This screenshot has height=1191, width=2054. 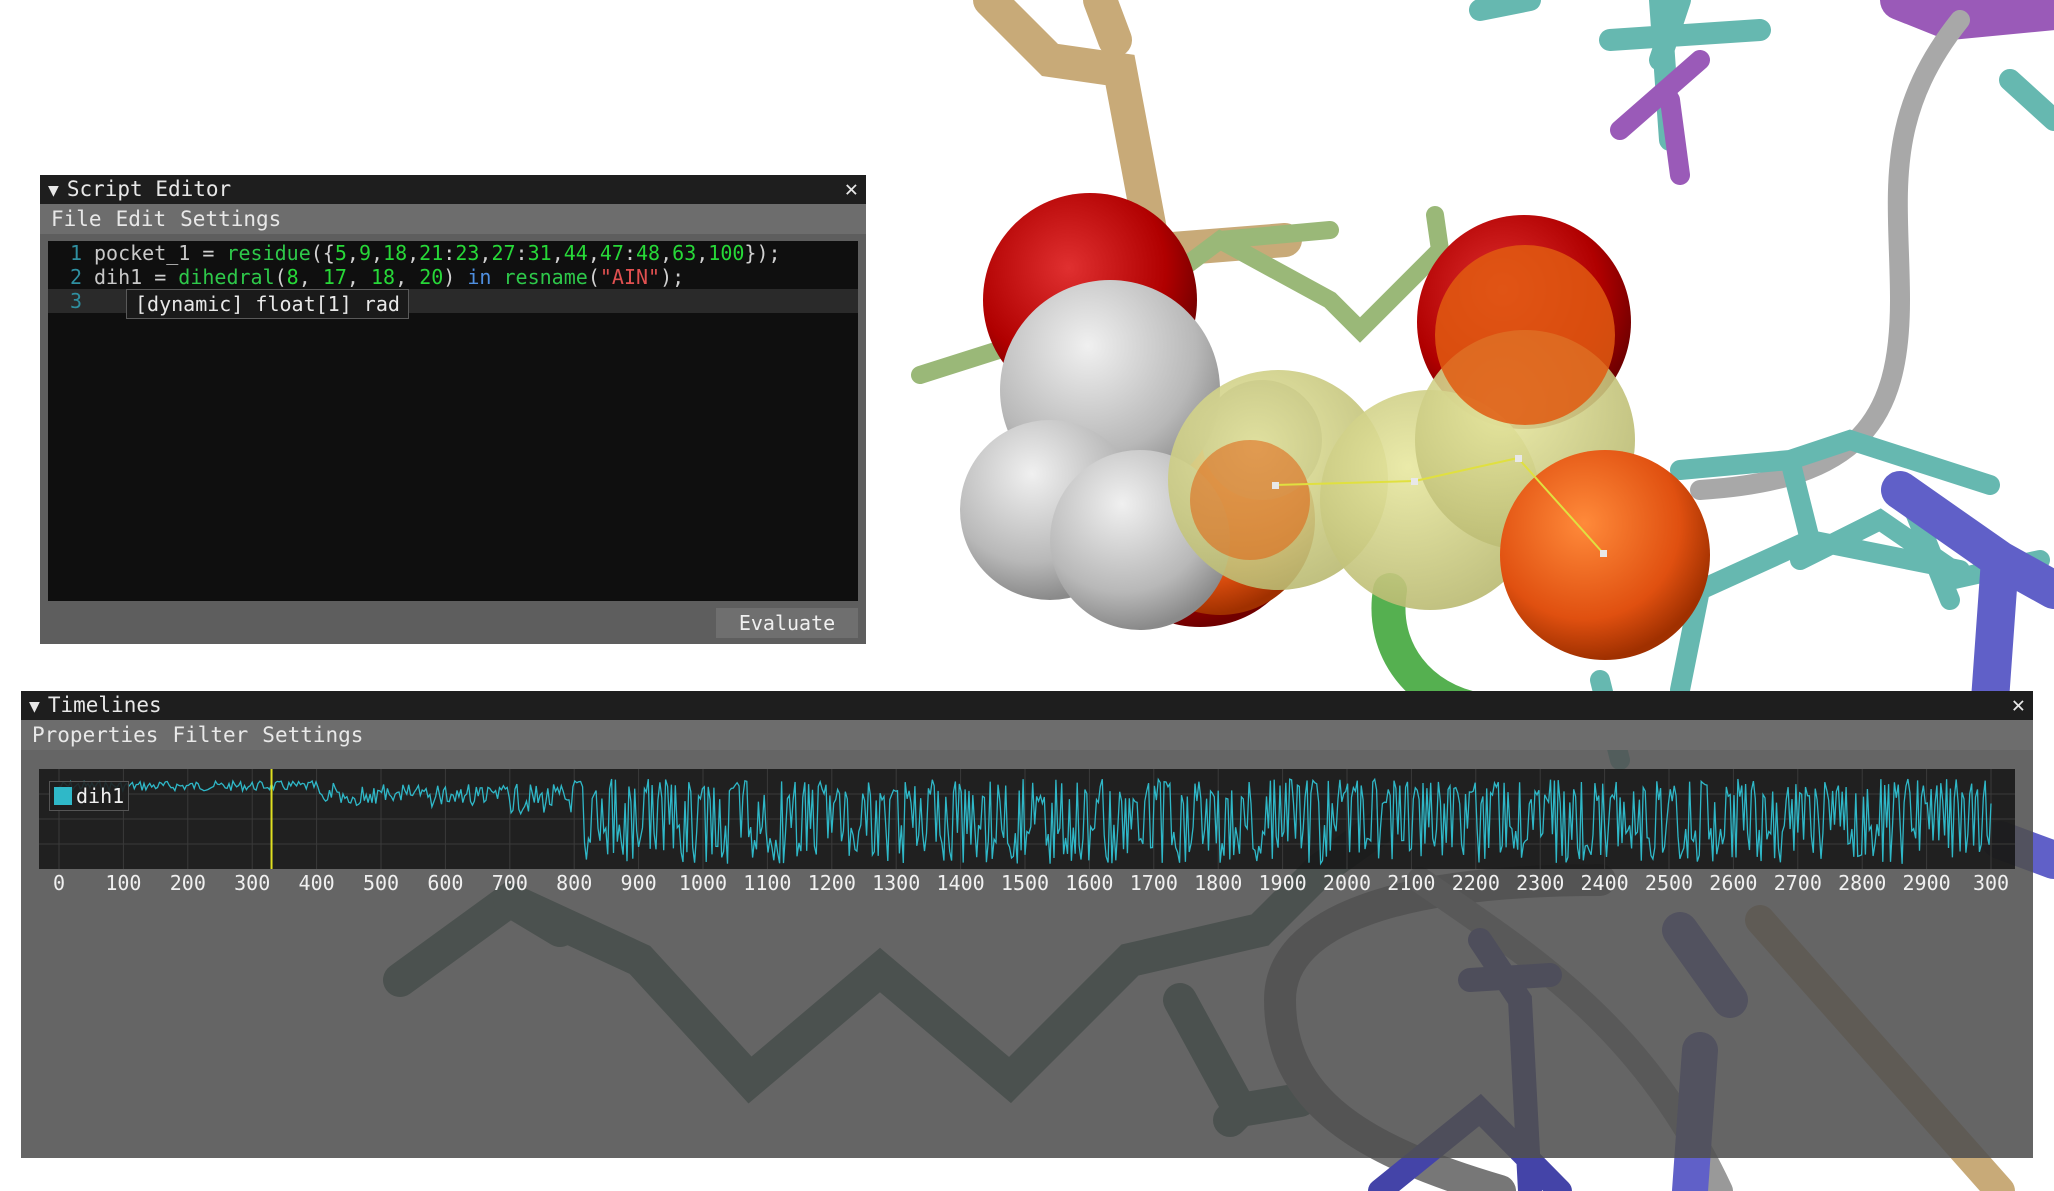 I want to click on x-tick-label: 300, so click(x=1991, y=883).